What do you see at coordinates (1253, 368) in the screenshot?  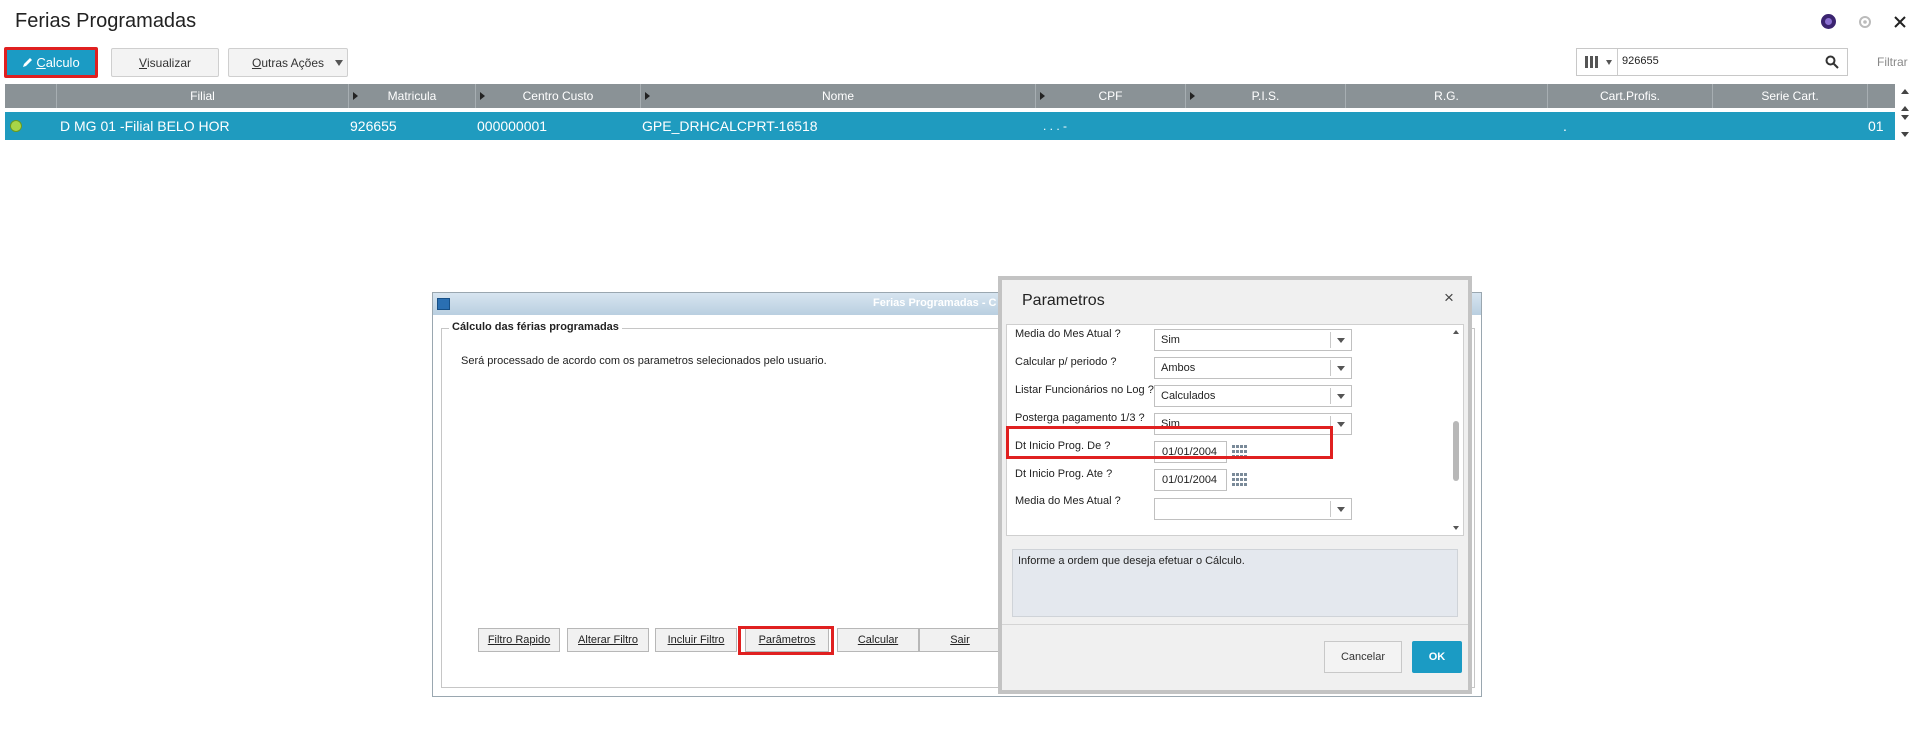 I see `param-select-calcular-periodo: Ambos` at bounding box center [1253, 368].